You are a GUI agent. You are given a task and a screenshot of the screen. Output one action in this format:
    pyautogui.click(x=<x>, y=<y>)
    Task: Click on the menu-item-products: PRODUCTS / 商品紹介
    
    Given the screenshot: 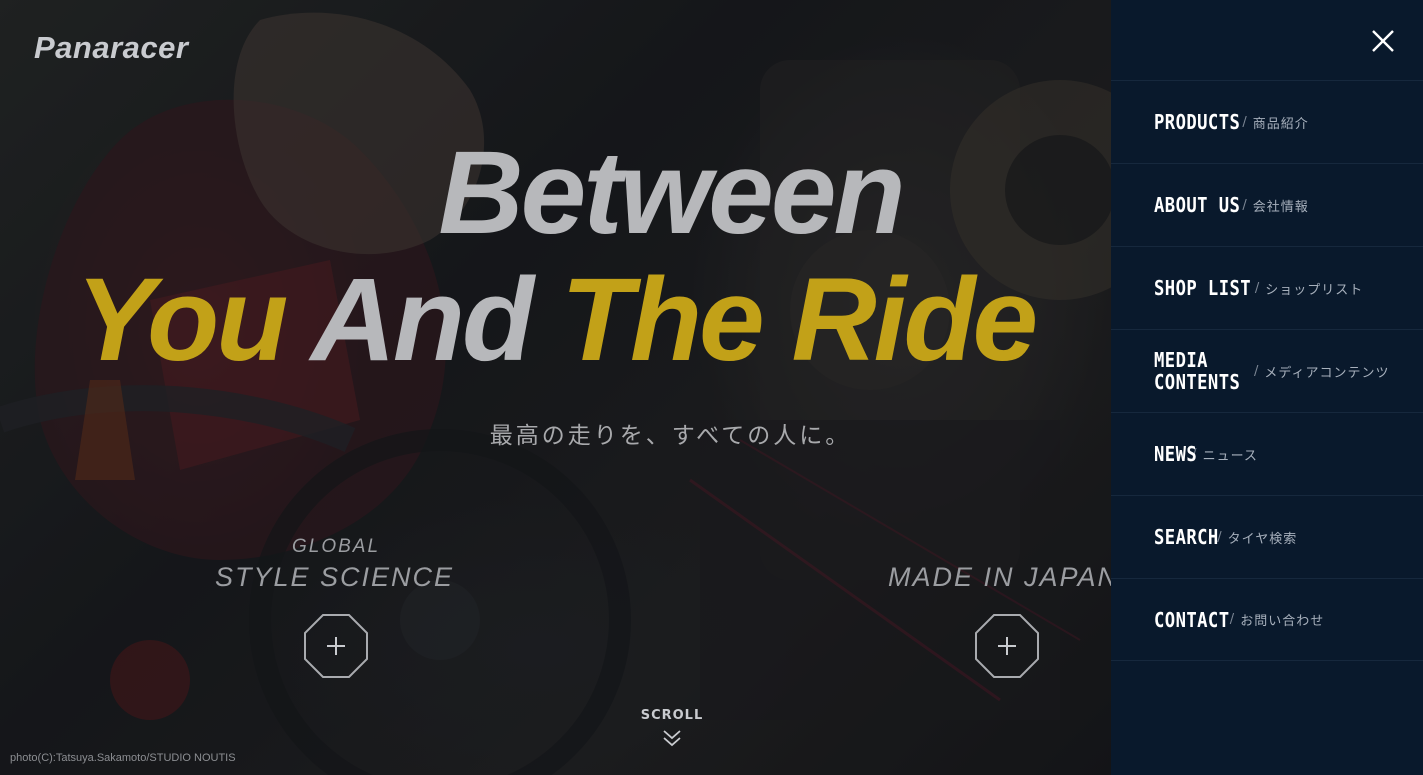 What is the action you would take?
    pyautogui.click(x=1267, y=121)
    